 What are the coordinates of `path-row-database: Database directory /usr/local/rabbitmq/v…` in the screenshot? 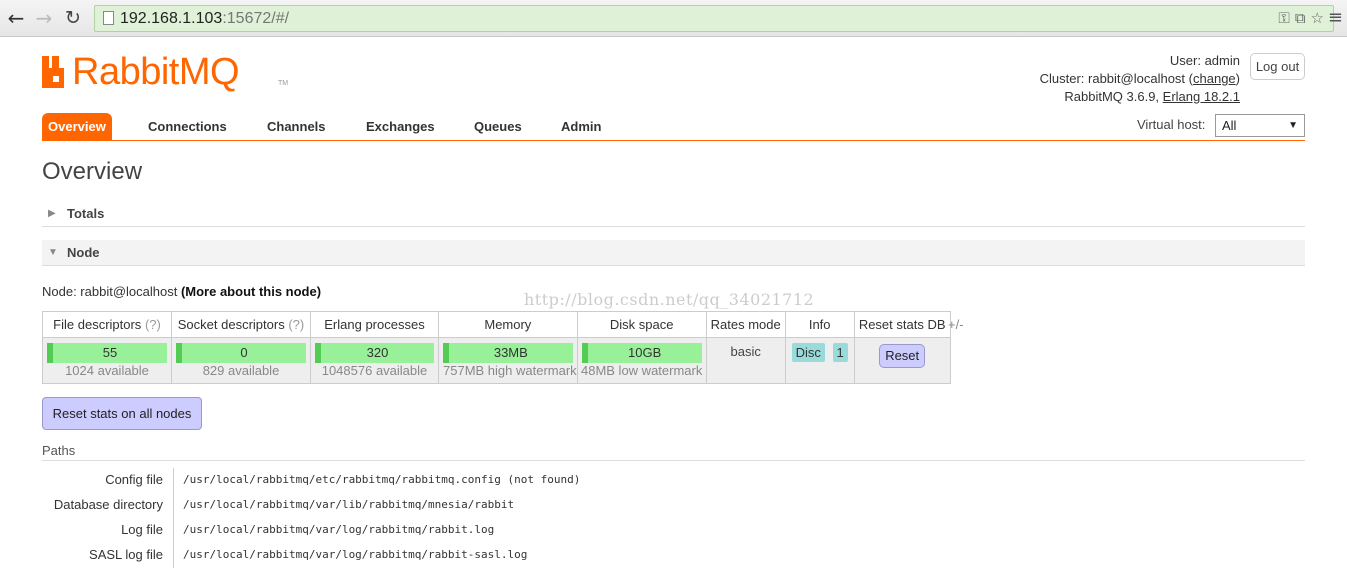 It's located at (392, 505).